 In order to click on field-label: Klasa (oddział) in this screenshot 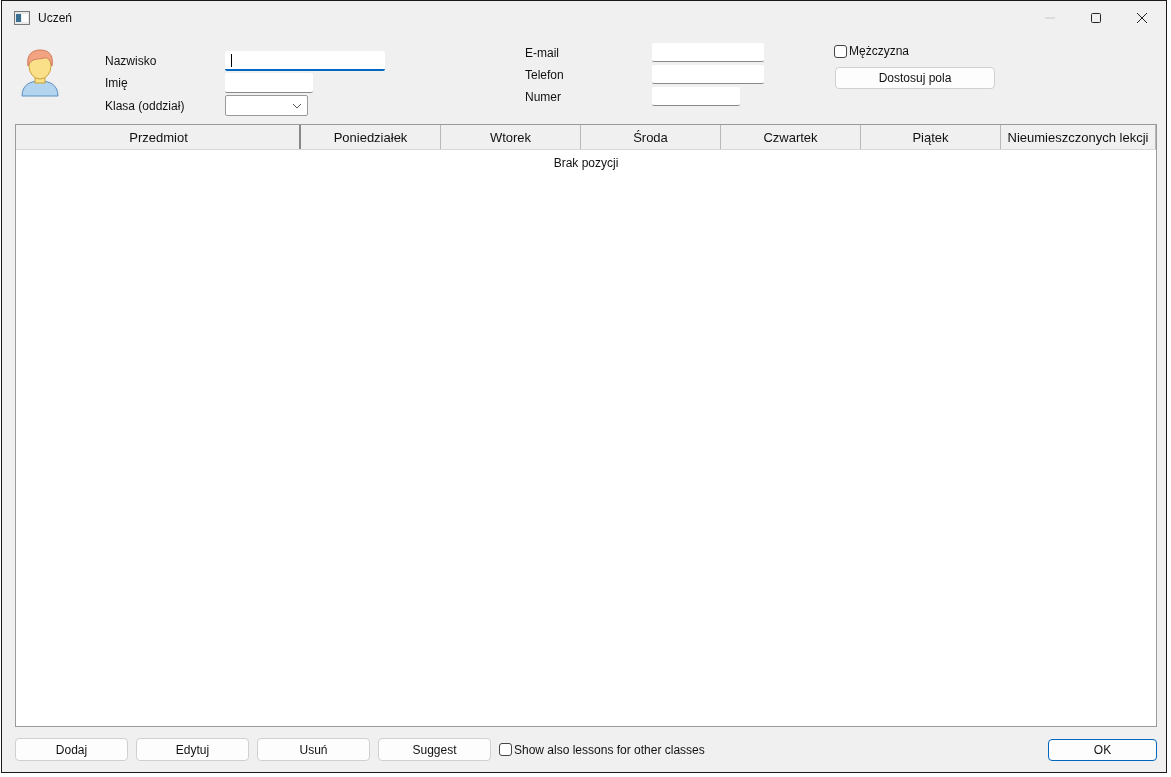, I will do `click(145, 105)`.